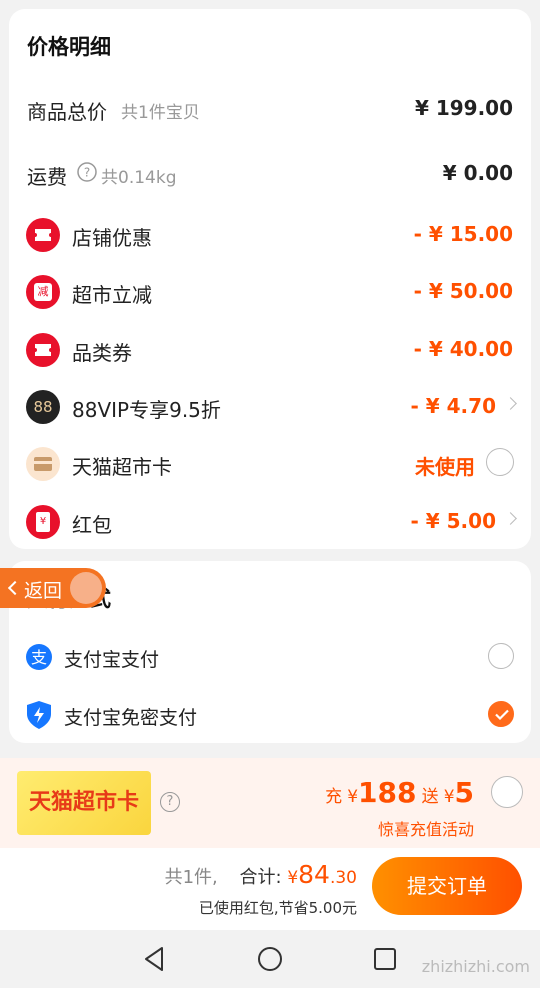  What do you see at coordinates (112, 660) in the screenshot?
I see `payment-option-label: 支付宝支付` at bounding box center [112, 660].